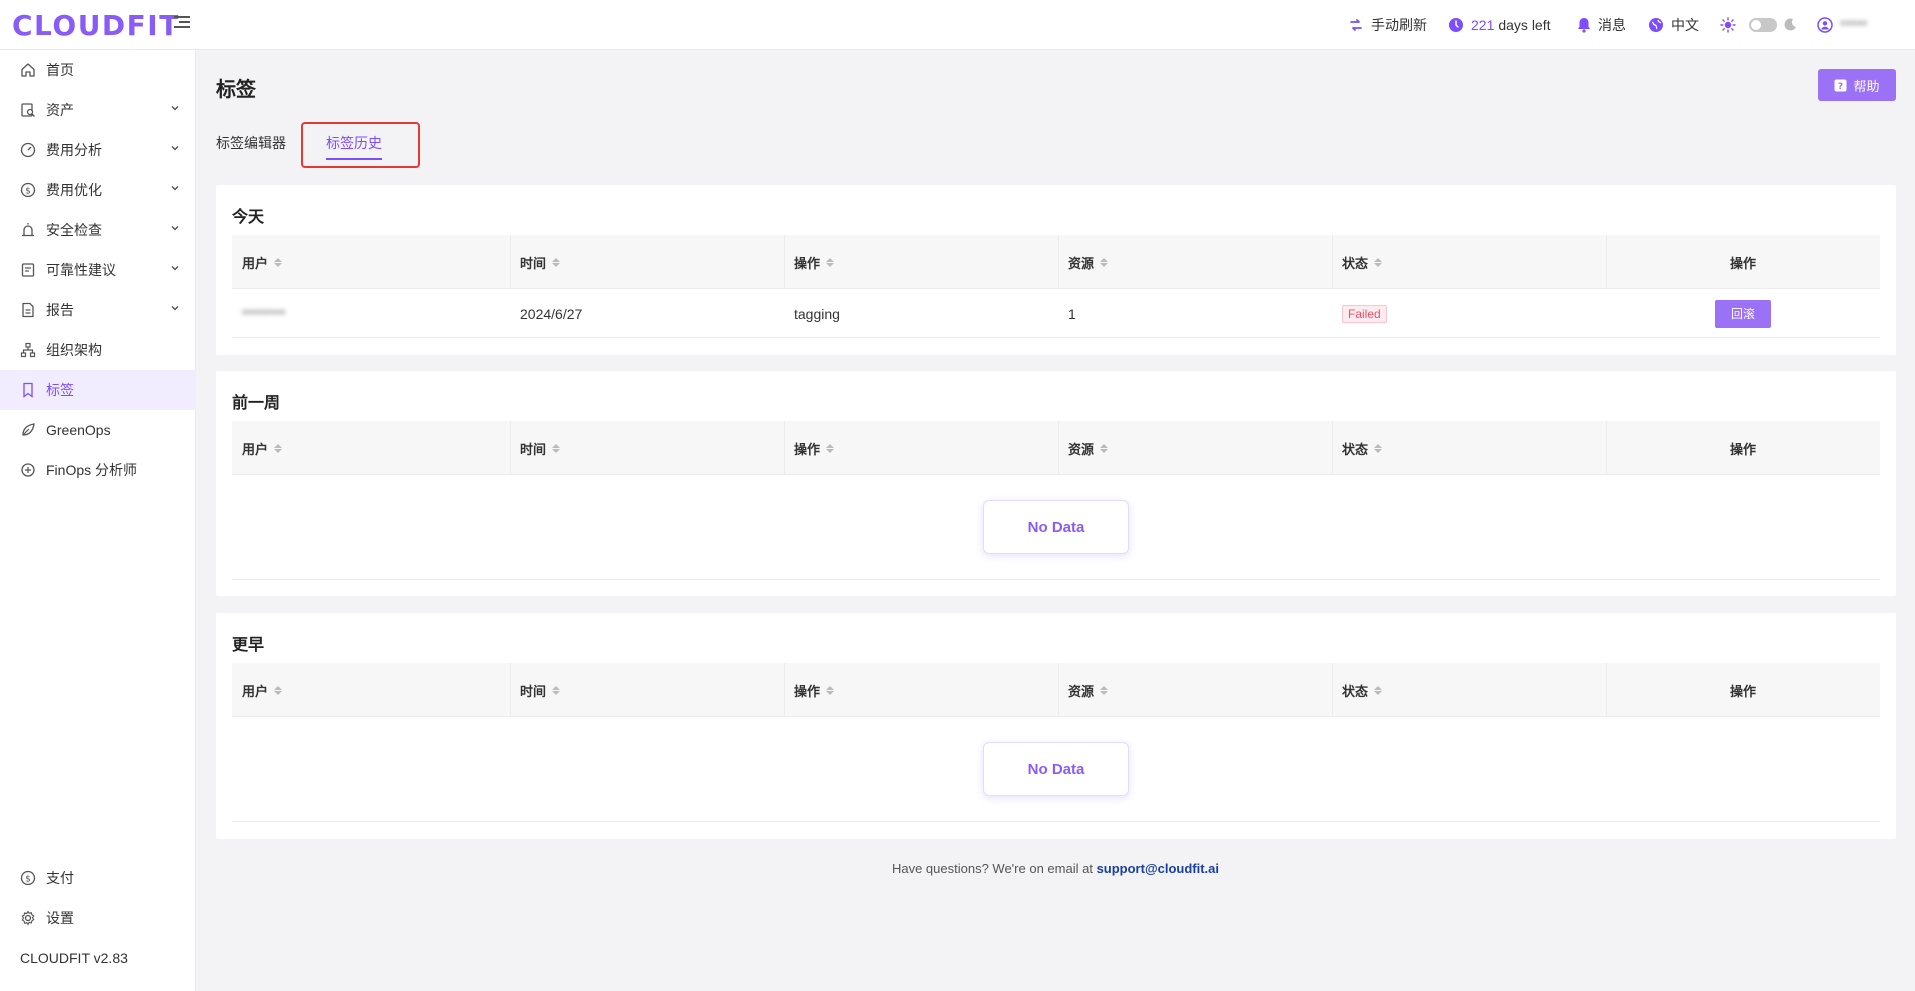  Describe the element at coordinates (98, 430) in the screenshot. I see `sidebar-item-greenops: GreenOps` at that location.